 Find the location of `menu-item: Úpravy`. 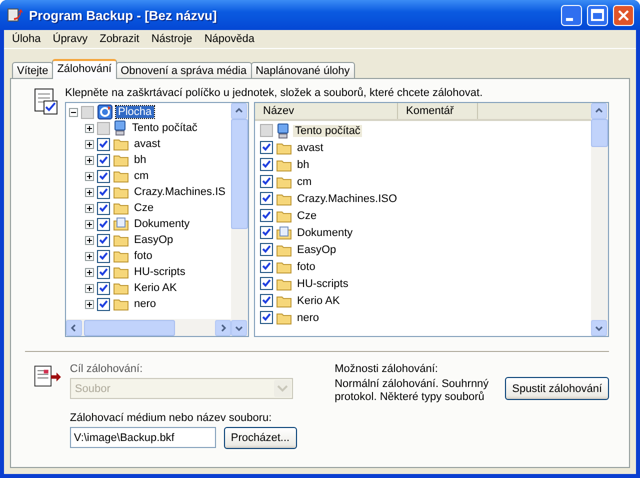

menu-item: Úpravy is located at coordinates (70, 39).